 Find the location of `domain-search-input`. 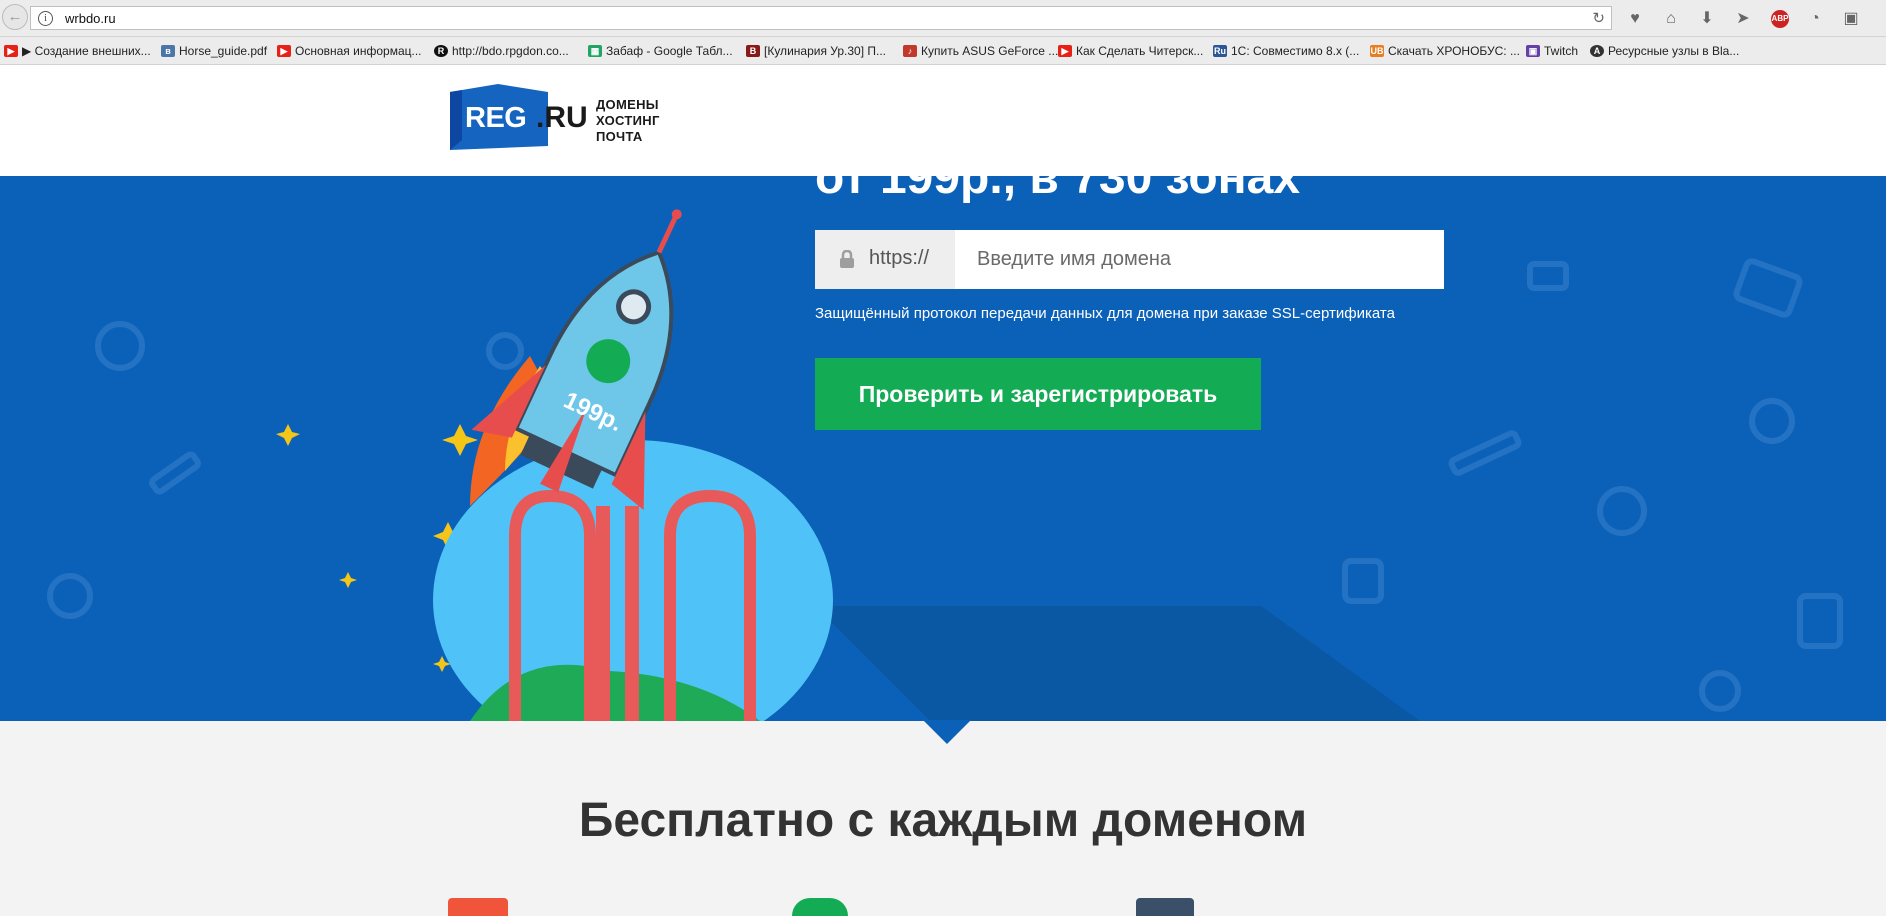

domain-search-input is located at coordinates (1199, 259).